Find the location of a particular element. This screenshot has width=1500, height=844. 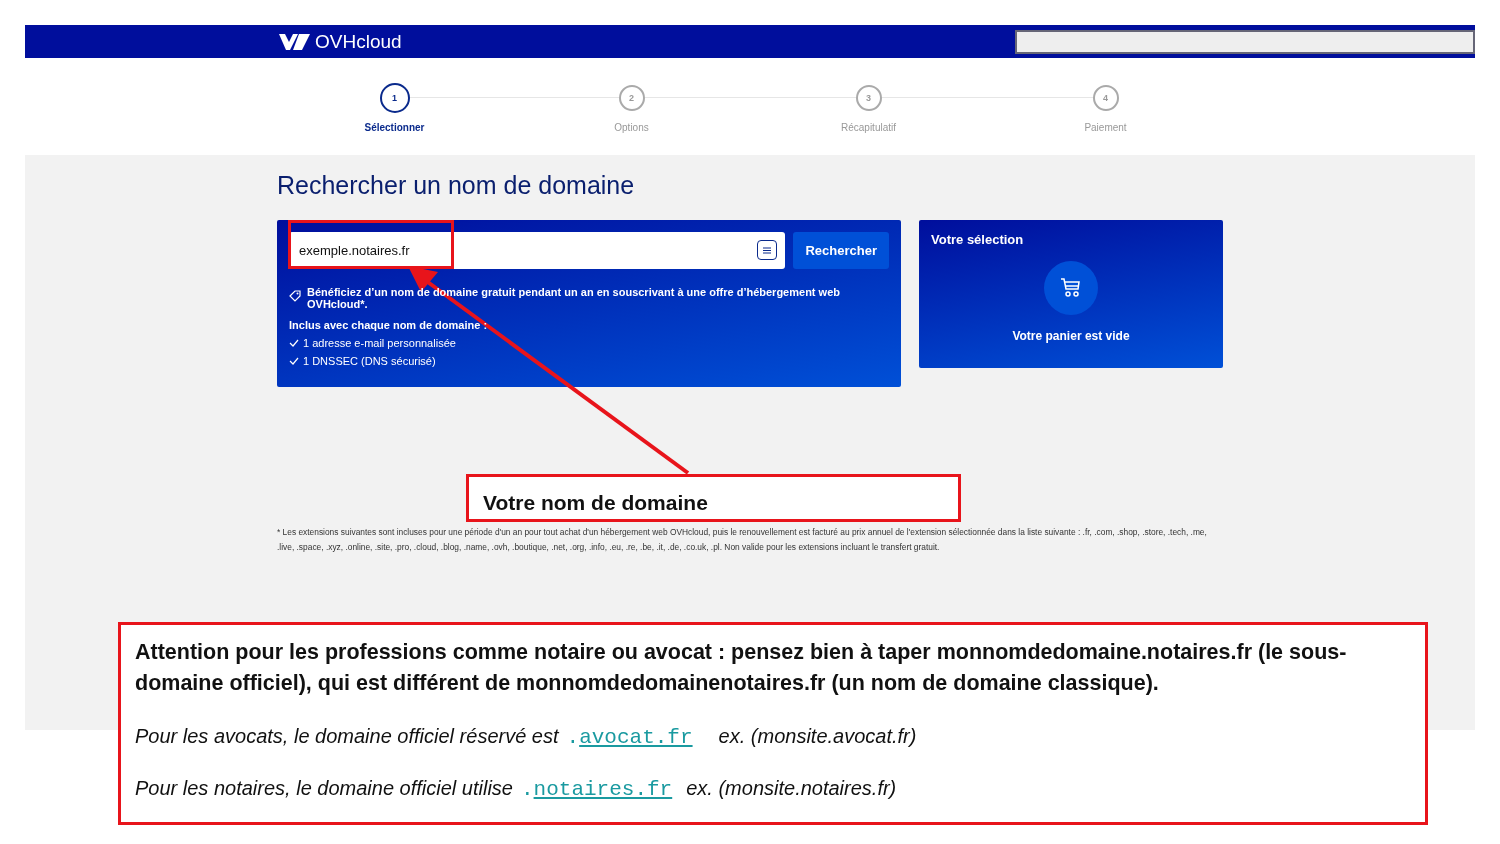

page-title: Rechercher un nom de domaine is located at coordinates (456, 185).